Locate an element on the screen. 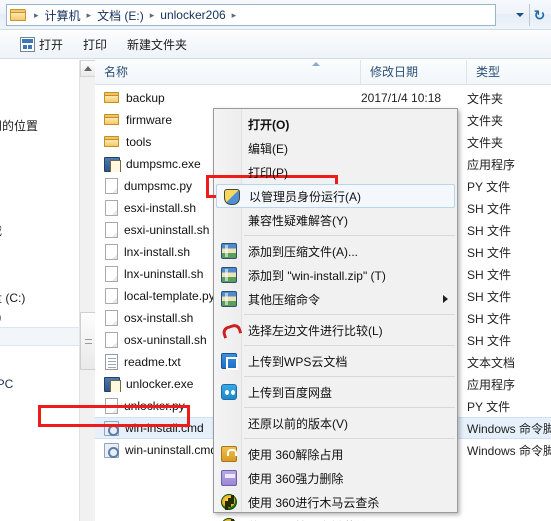 This screenshot has width=551, height=521. file-name-label: win-install.cmd is located at coordinates (164, 428).